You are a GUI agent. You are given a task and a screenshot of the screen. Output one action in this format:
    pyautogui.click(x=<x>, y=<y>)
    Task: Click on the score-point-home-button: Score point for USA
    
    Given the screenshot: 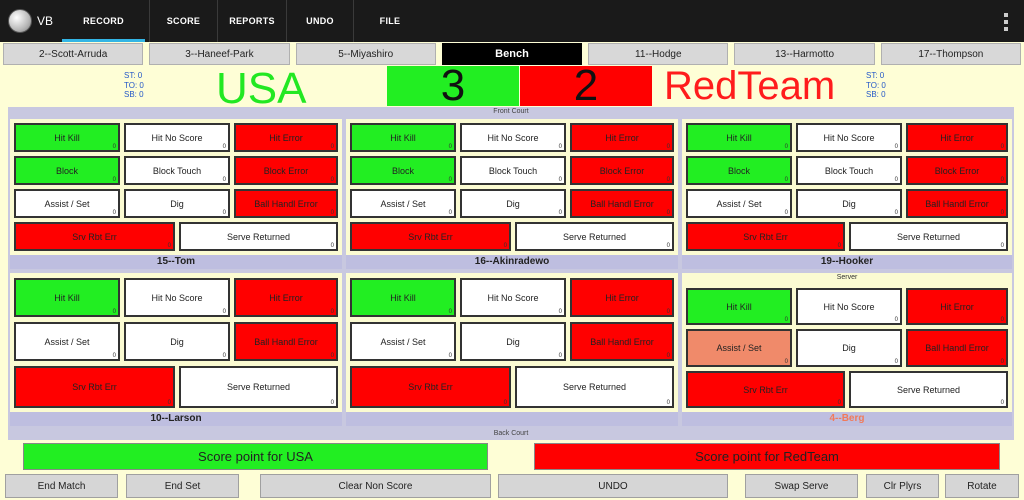 What is the action you would take?
    pyautogui.click(x=255, y=456)
    